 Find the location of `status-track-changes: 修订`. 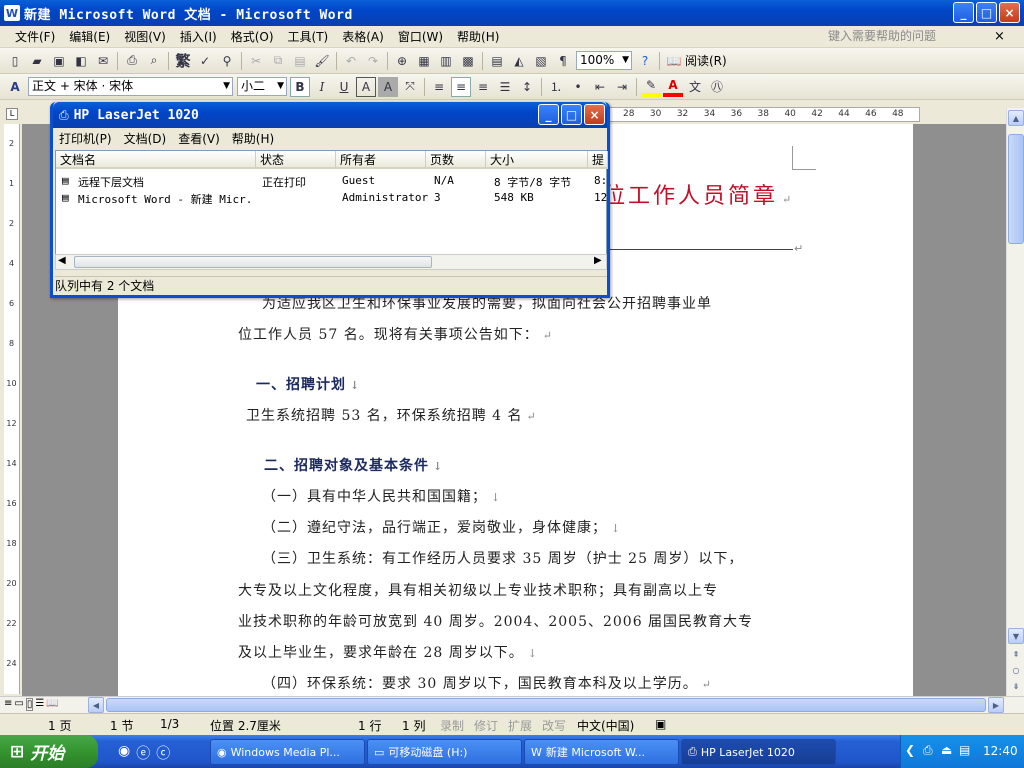

status-track-changes: 修订 is located at coordinates (486, 725).